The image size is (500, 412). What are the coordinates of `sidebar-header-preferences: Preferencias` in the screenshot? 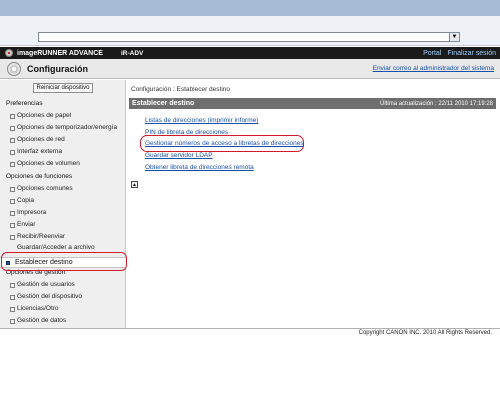 It's located at (24, 103).